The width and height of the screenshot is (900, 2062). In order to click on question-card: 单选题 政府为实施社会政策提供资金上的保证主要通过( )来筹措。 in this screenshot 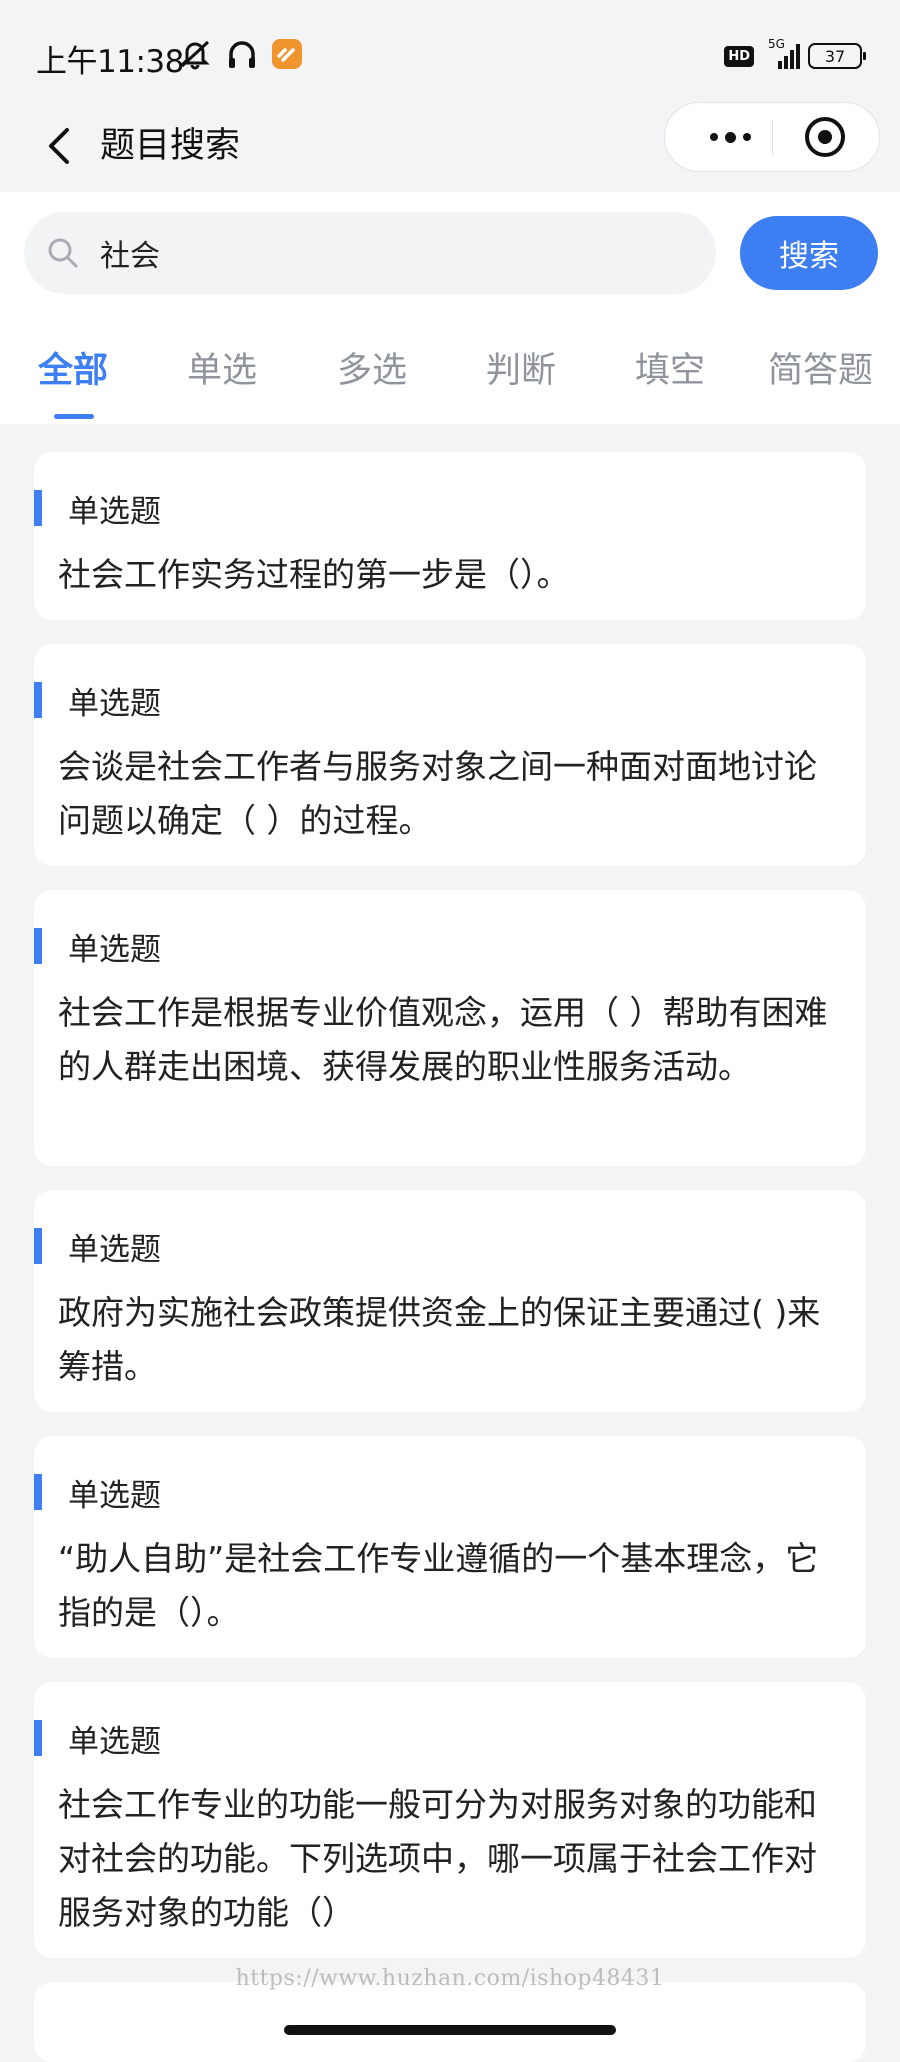, I will do `click(450, 1301)`.